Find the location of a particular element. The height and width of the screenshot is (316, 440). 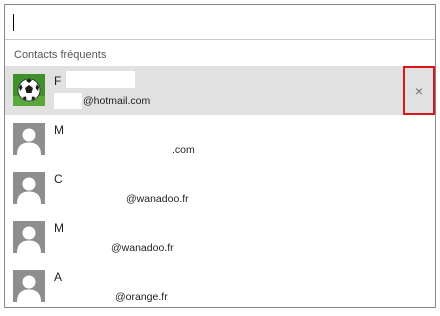

close-icon: × is located at coordinates (419, 90).